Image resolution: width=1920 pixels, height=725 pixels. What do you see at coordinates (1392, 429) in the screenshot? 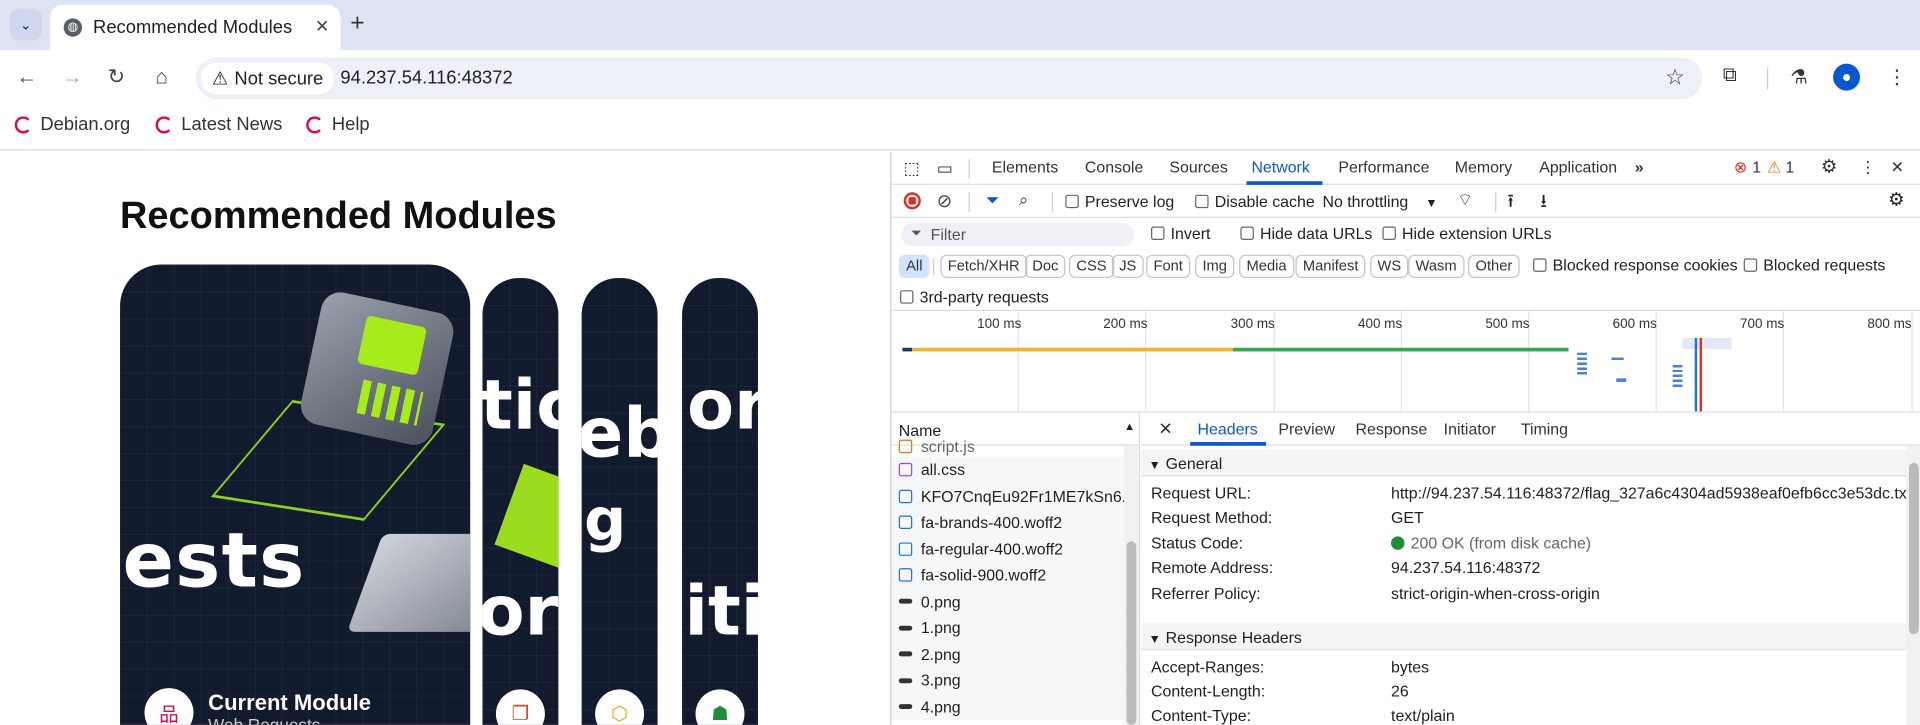
I see `tab-response: Response` at bounding box center [1392, 429].